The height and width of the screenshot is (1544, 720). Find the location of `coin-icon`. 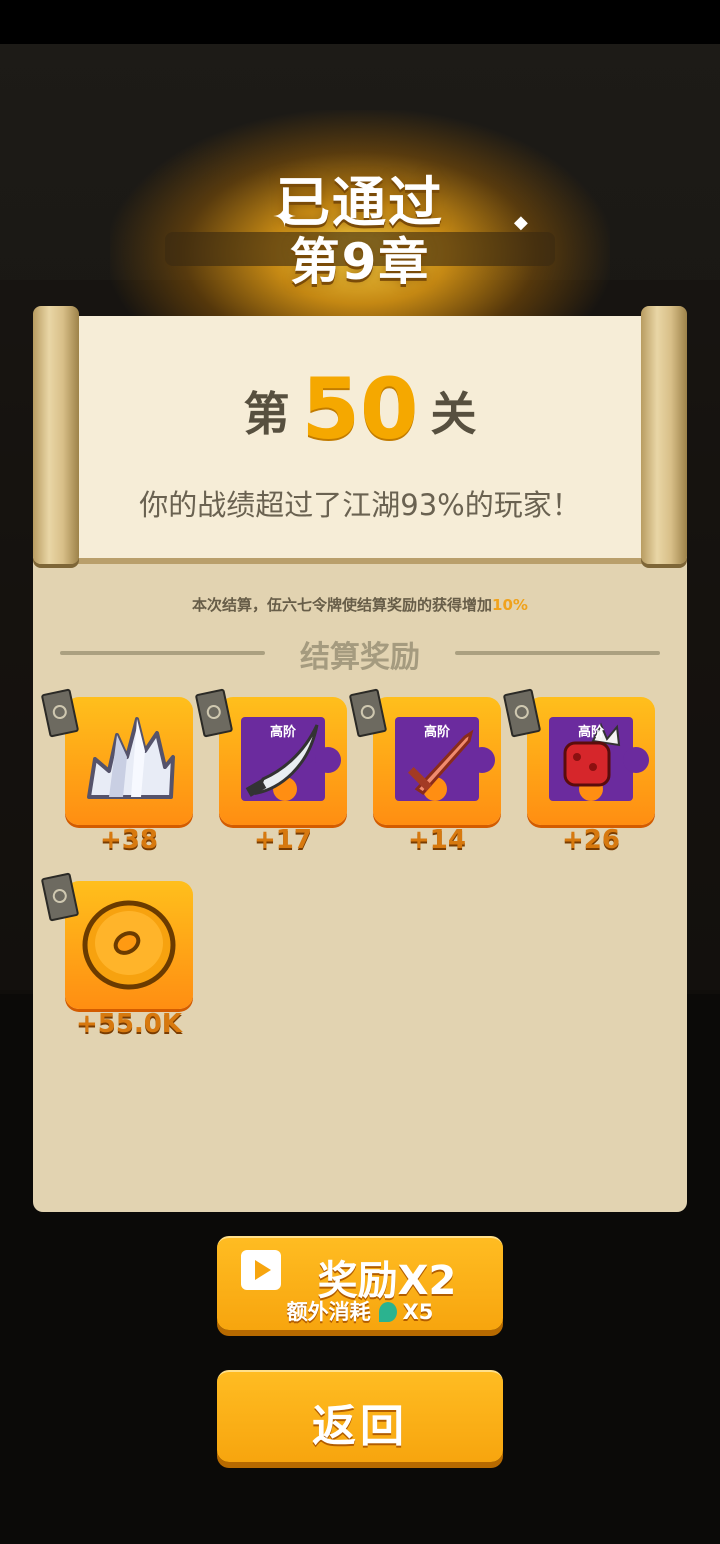

coin-icon is located at coordinates (129, 945).